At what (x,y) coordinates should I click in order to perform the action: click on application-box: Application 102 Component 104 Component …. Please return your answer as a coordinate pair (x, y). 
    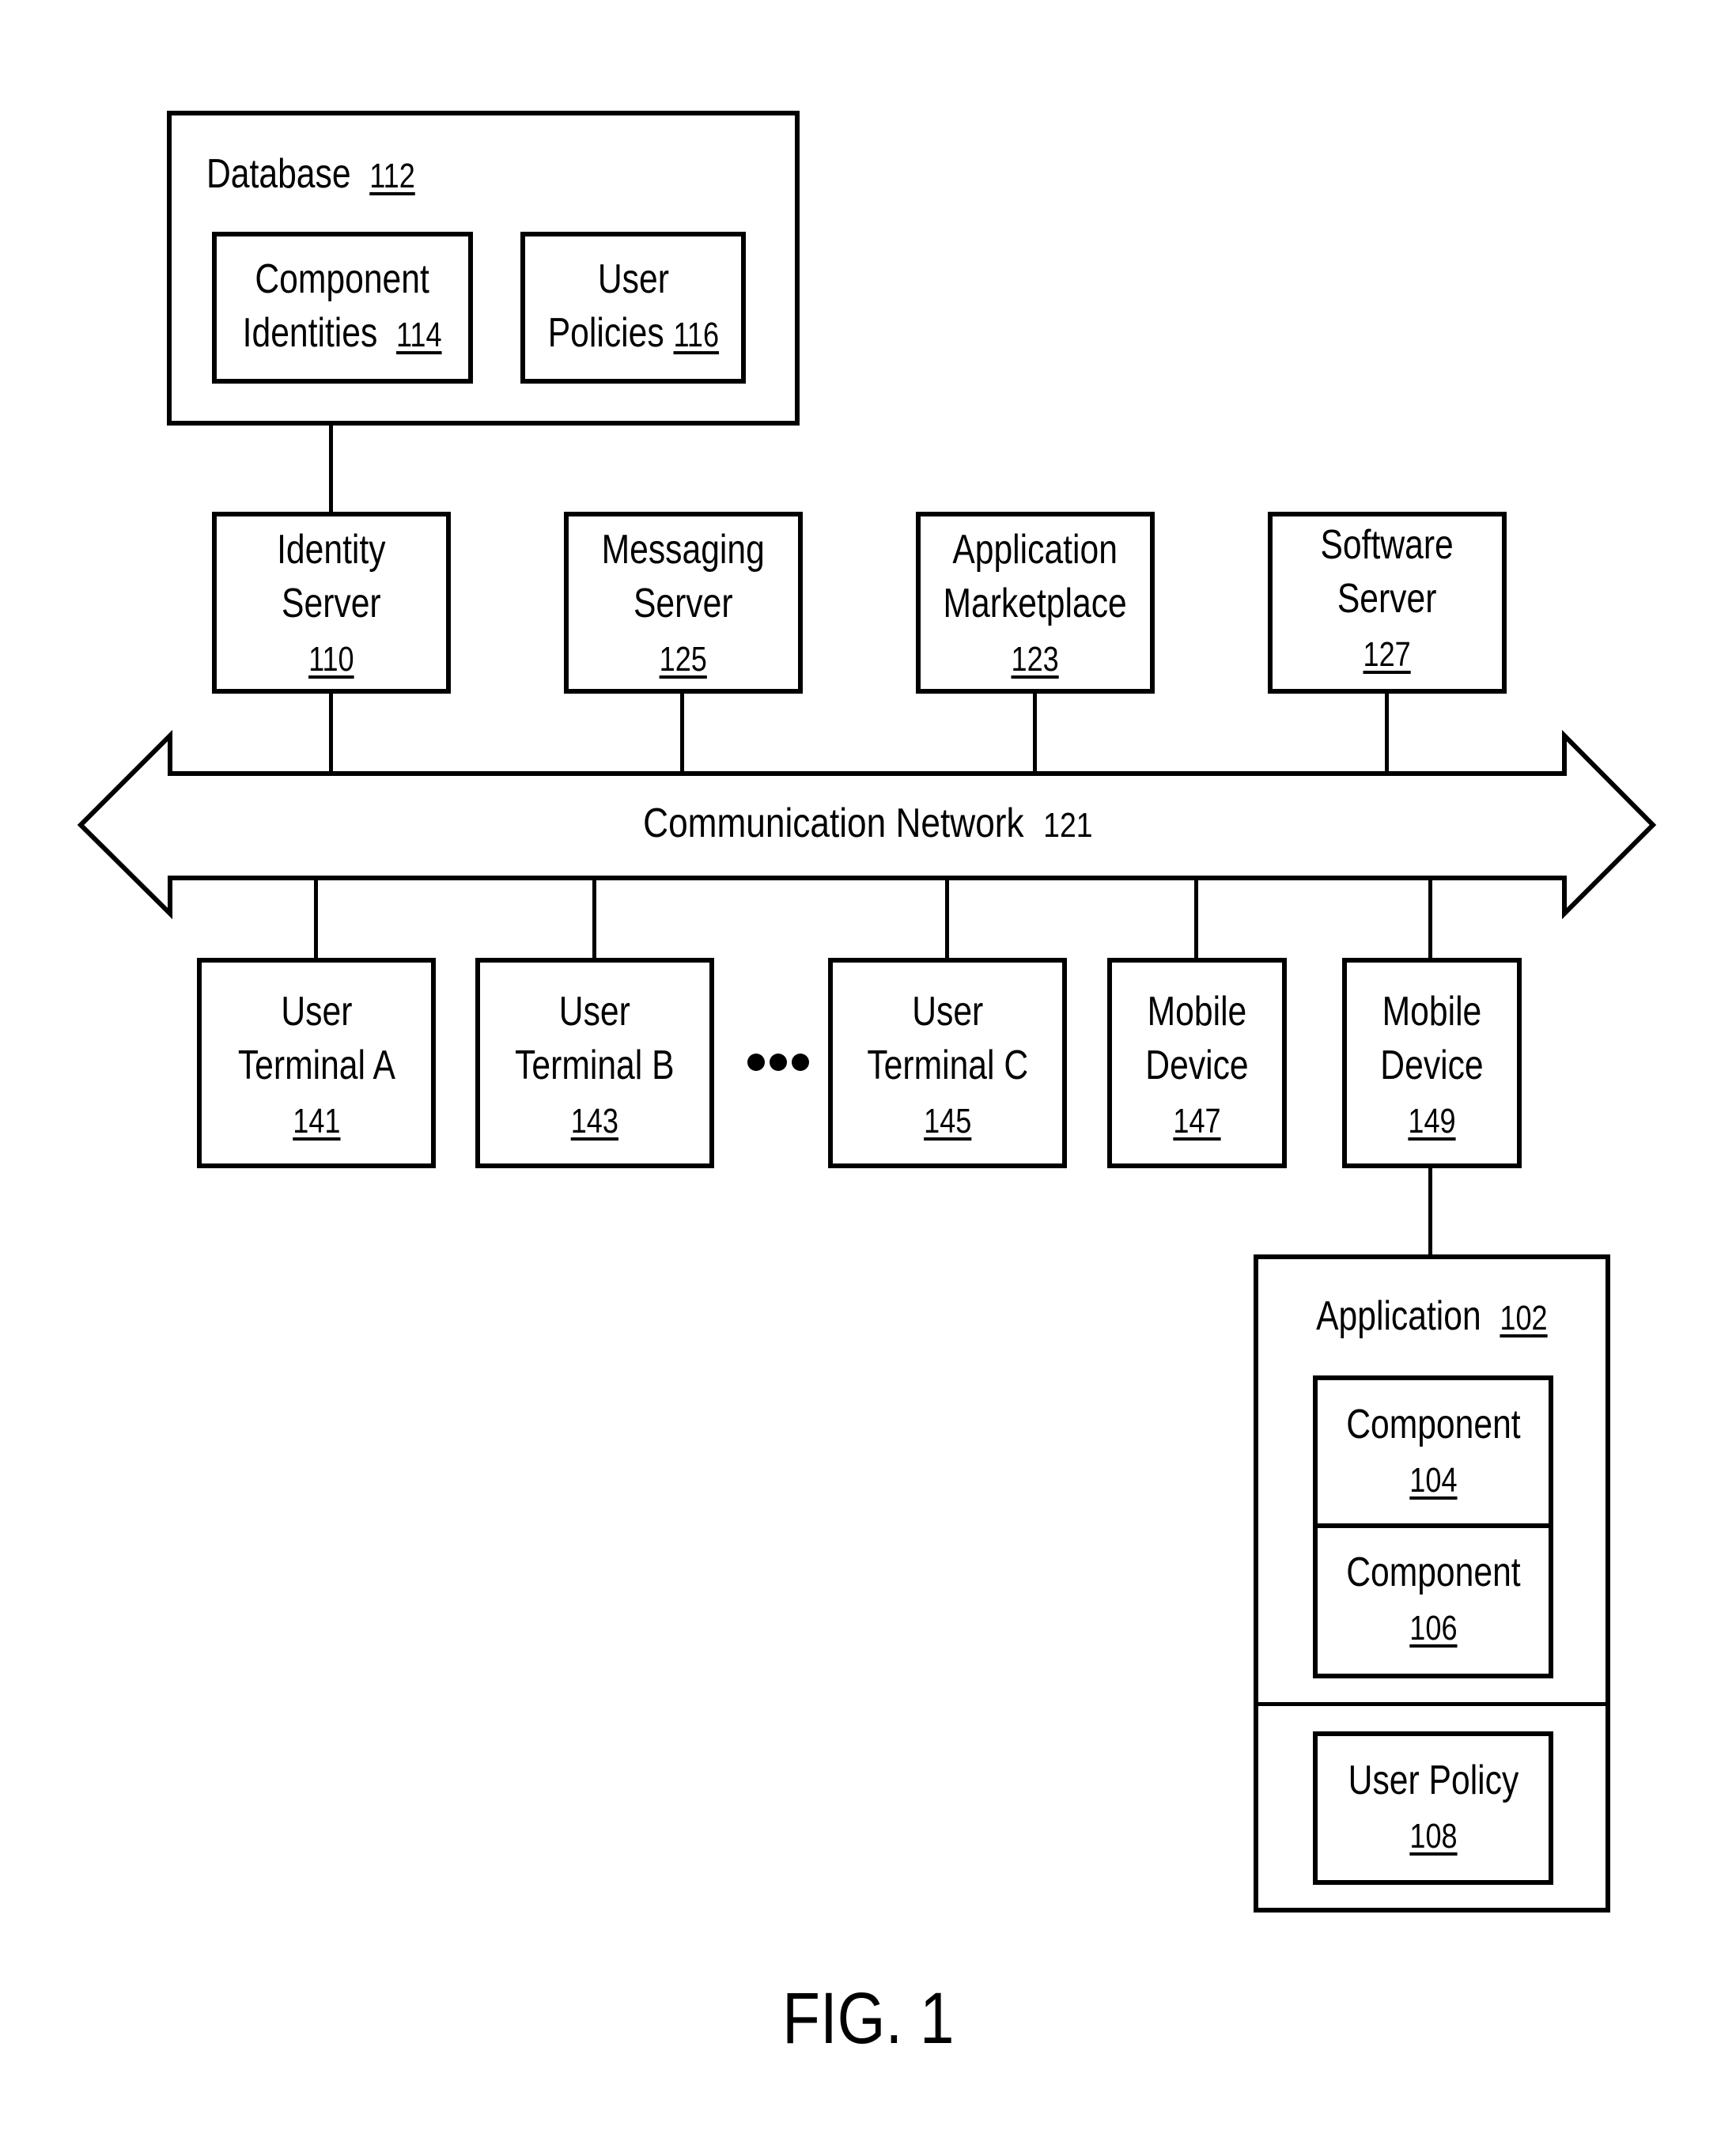
    Looking at the image, I should click on (1432, 1583).